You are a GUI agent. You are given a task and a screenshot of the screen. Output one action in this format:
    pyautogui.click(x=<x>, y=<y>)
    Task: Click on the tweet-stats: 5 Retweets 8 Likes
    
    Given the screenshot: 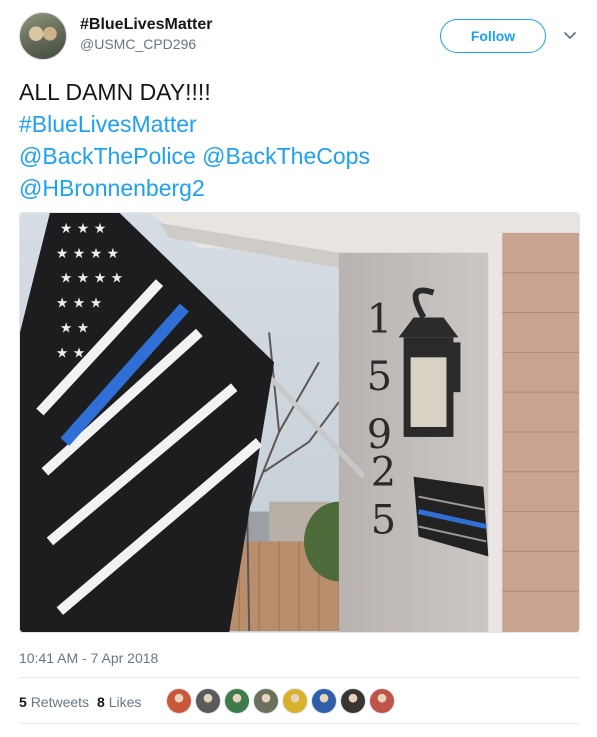 What is the action you would take?
    pyautogui.click(x=84, y=702)
    